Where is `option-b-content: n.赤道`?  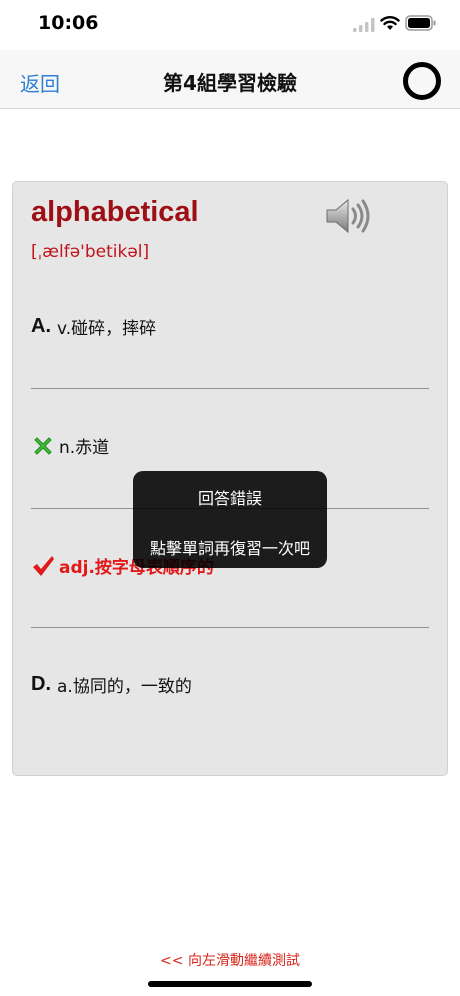
option-b-content: n.赤道 is located at coordinates (70, 445).